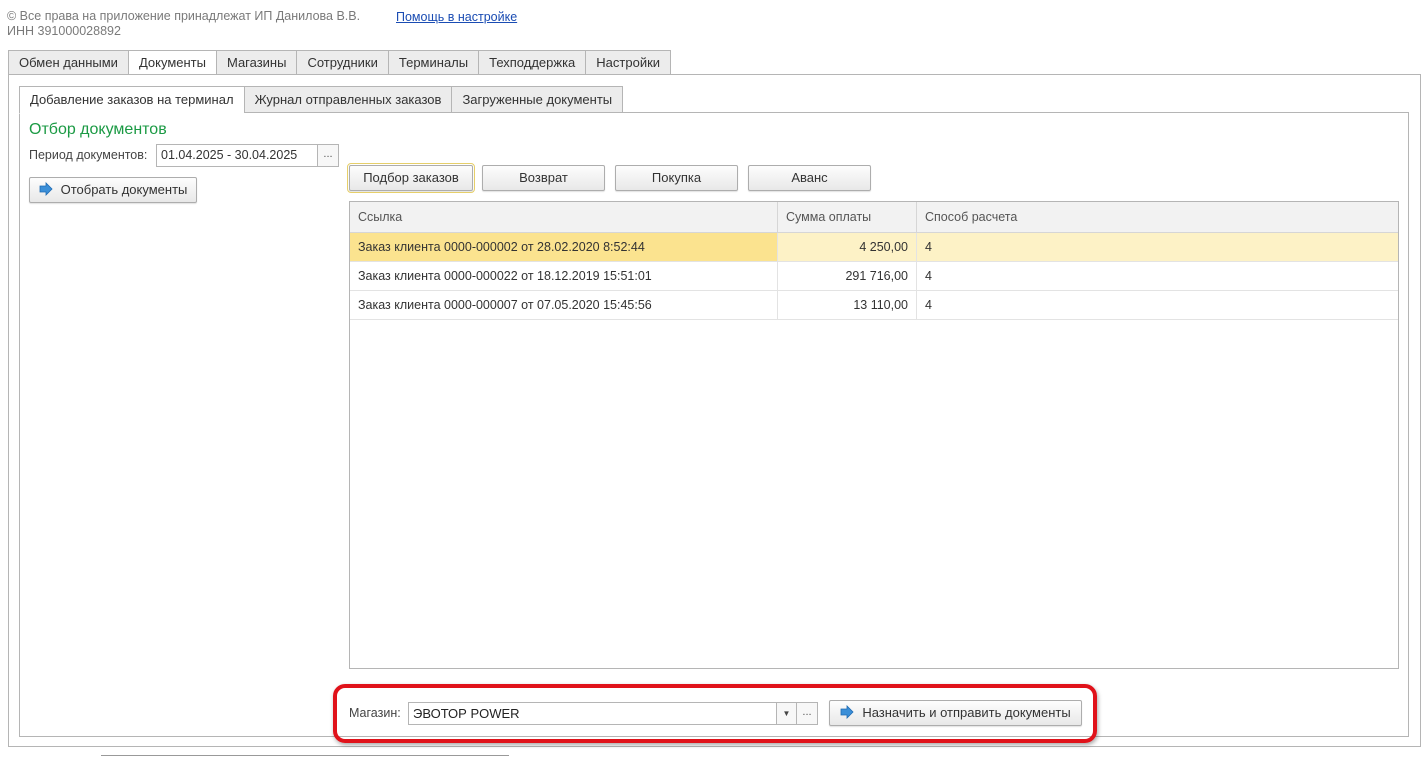 This screenshot has width=1426, height=757. Describe the element at coordinates (124, 189) in the screenshot. I see `select-documents-label: Отобрать документы` at that location.